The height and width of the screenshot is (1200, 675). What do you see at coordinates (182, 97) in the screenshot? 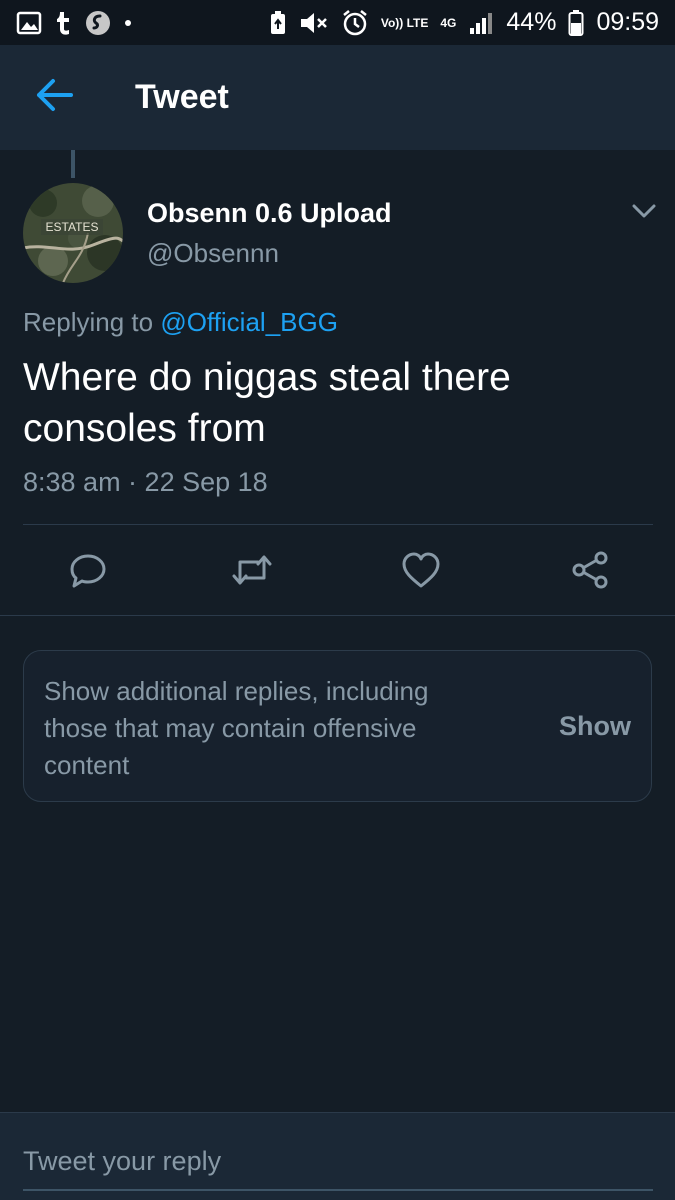
I see `page-title: Tweet` at bounding box center [182, 97].